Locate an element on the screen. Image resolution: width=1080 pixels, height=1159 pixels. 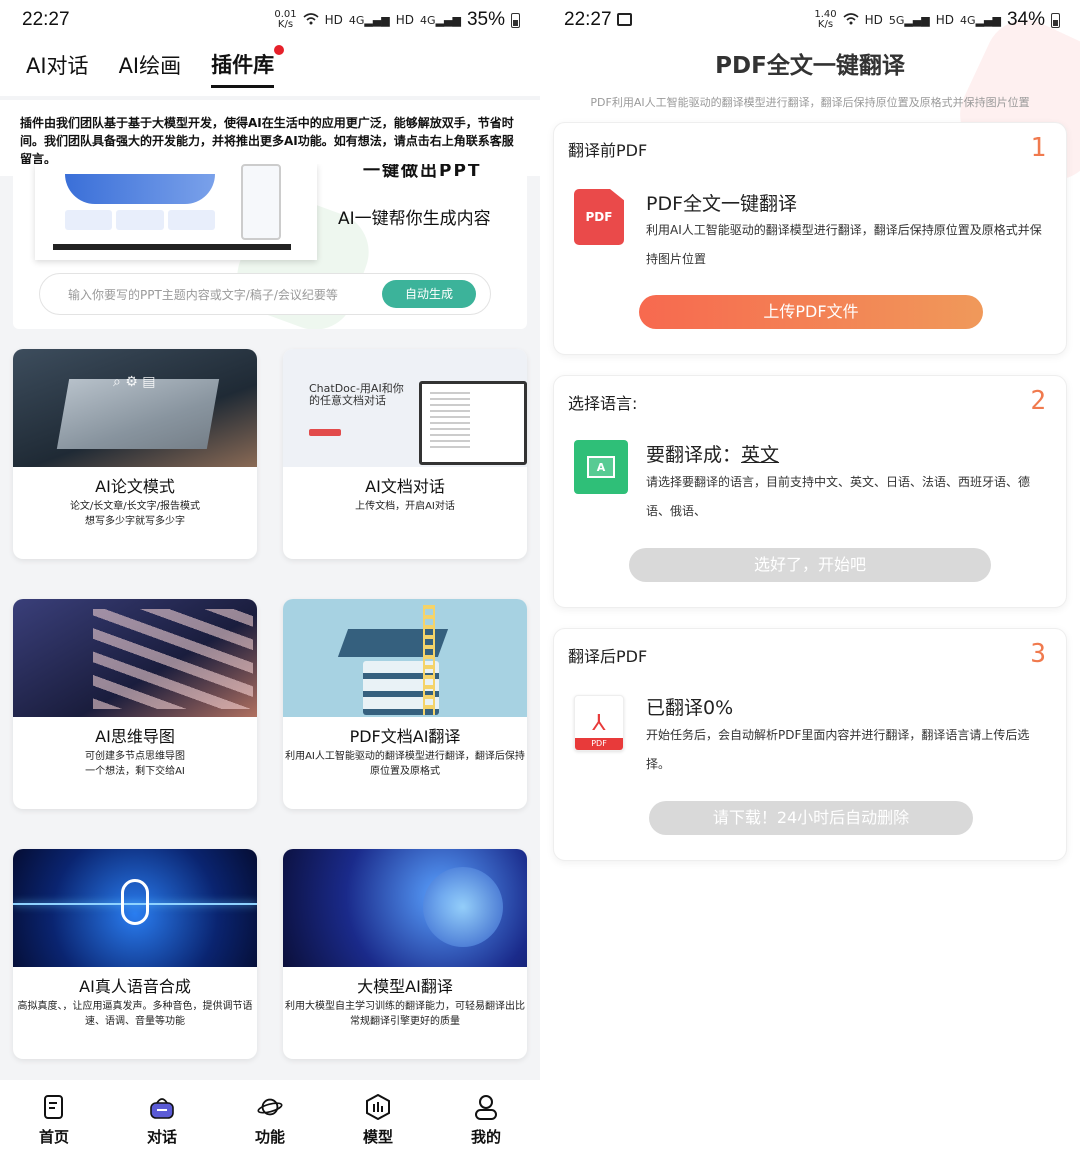
status-bar: 22:27 1.40 K/s HD 5G▂▄▆ HD 4G▂▄▆ 34% is located at coordinates (810, 20).